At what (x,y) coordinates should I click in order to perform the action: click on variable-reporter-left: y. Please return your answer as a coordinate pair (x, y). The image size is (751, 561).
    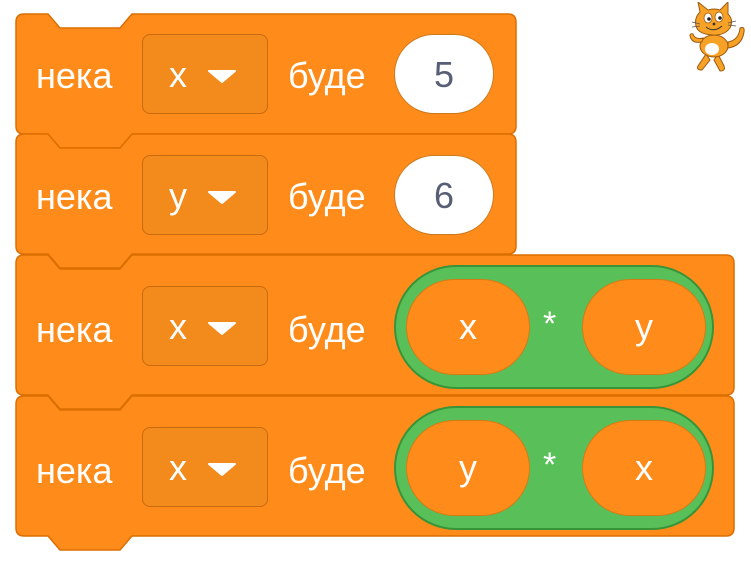
    Looking at the image, I should click on (468, 468).